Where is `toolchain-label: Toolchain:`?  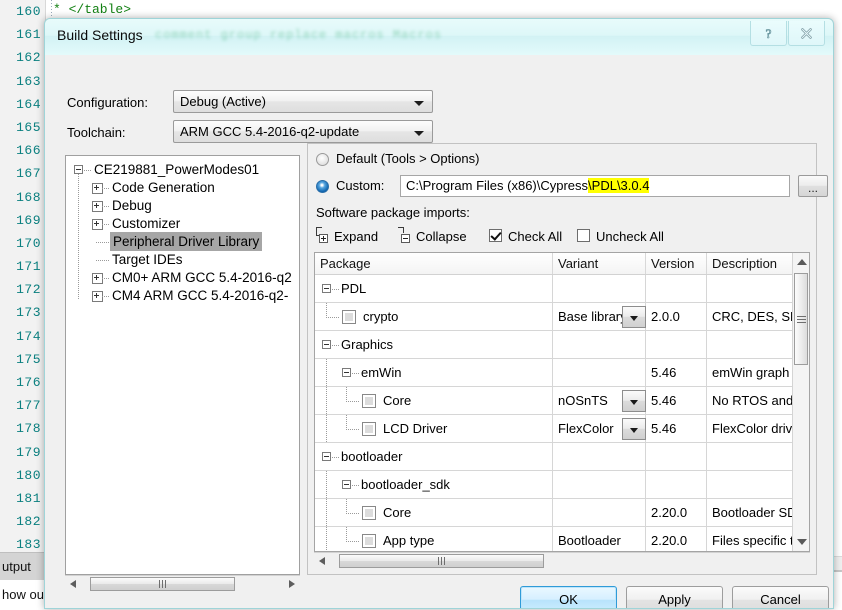
toolchain-label: Toolchain: is located at coordinates (96, 132).